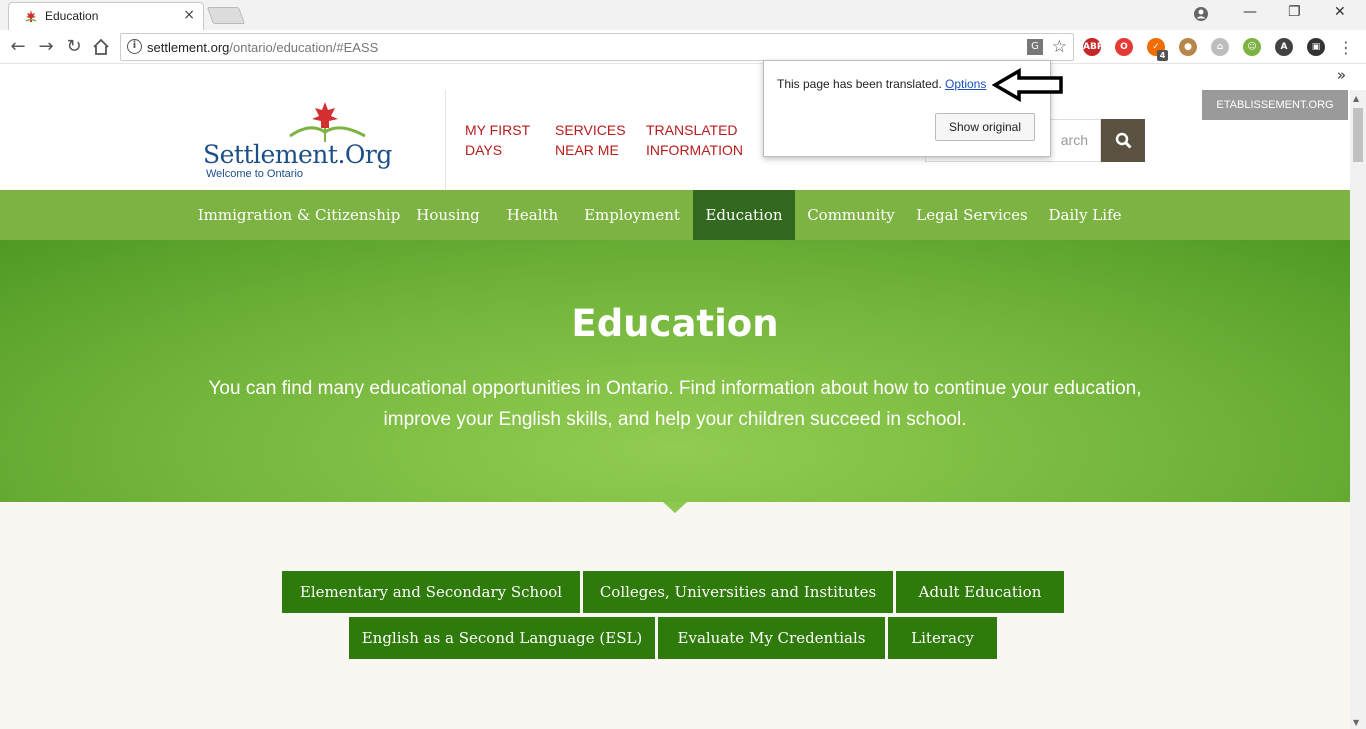  I want to click on subsection-esl-button: English as a Second Language (ESL), so click(502, 638).